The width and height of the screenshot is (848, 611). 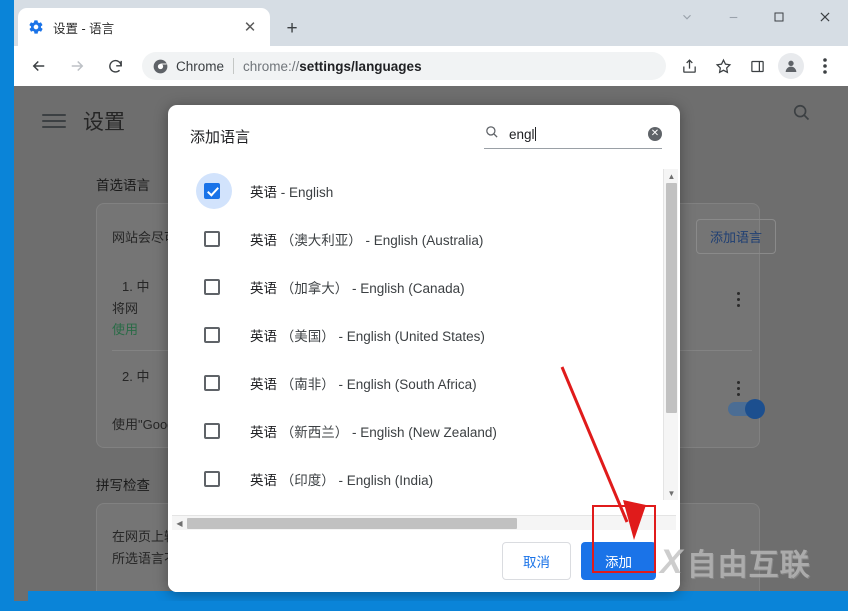 I want to click on language-region-zh: （新西兰）, so click(x=314, y=432).